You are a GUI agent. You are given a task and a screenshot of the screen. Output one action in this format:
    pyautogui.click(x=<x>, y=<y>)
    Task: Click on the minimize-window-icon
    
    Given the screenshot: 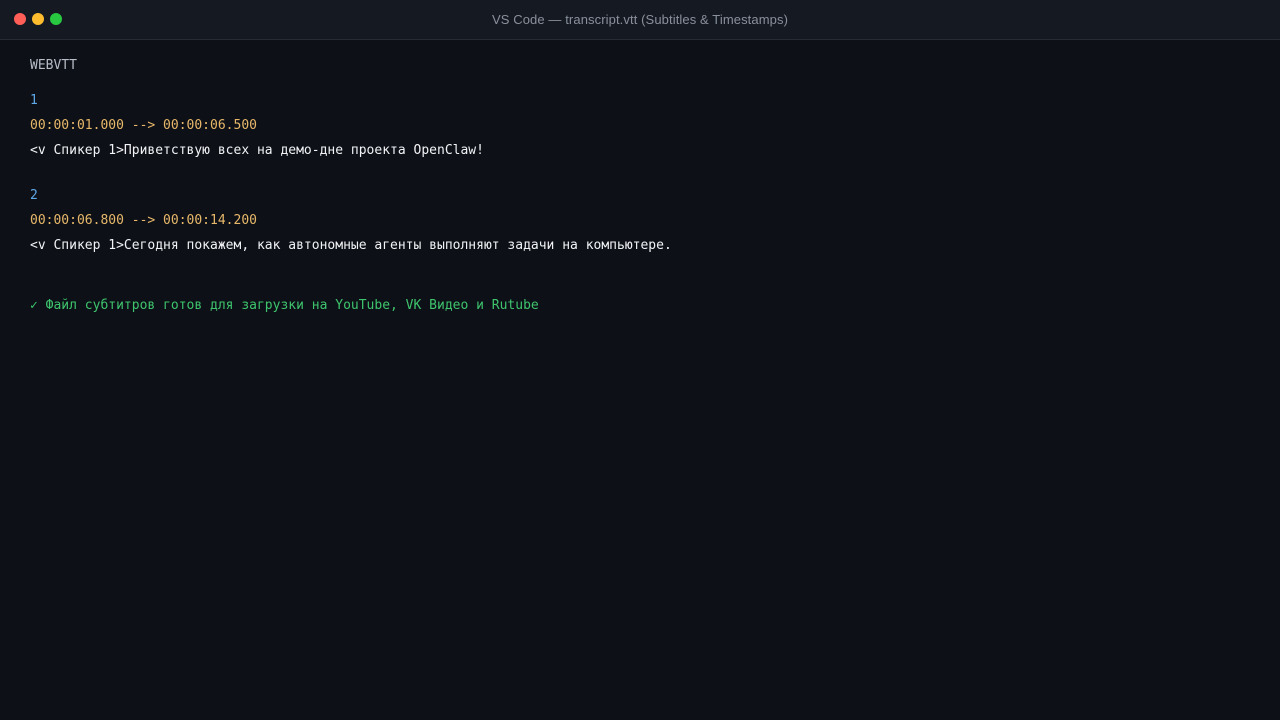 What is the action you would take?
    pyautogui.click(x=38, y=19)
    